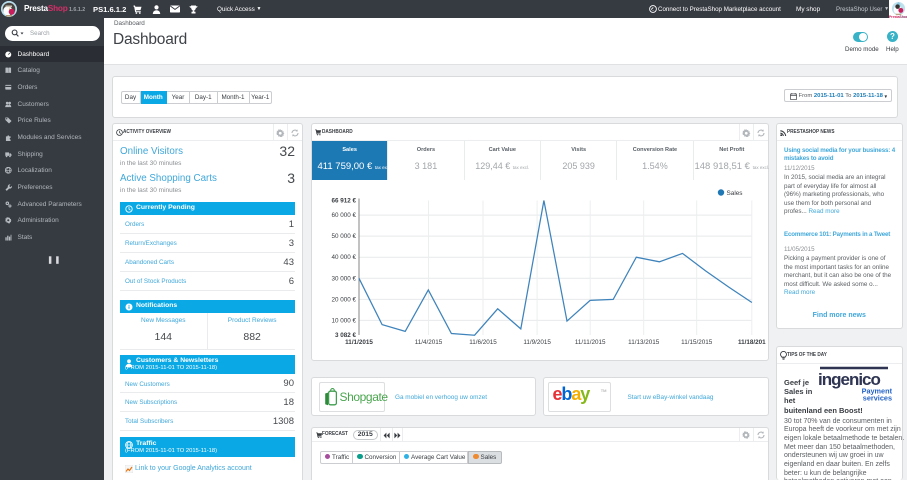 The image size is (907, 480). Describe the element at coordinates (343, 299) in the screenshot. I see `svg-text: 20 000 €` at that location.